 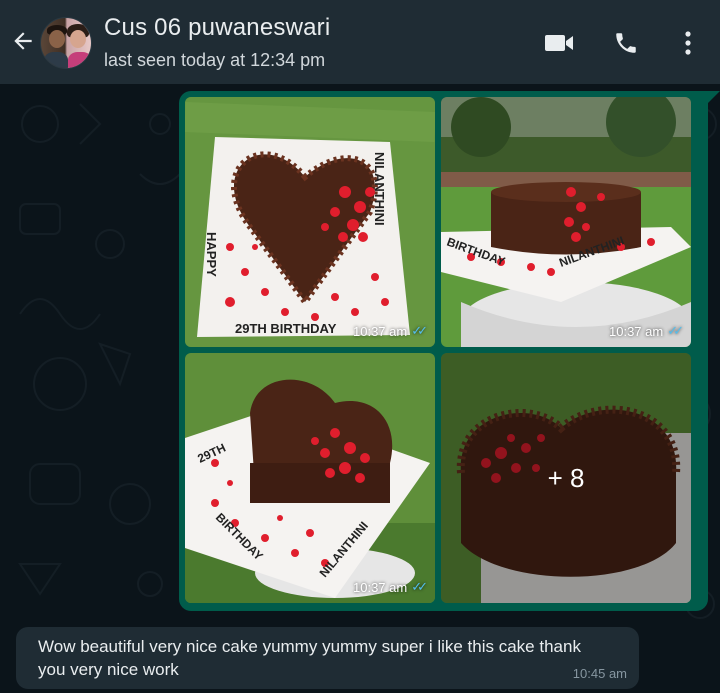 I want to click on contact-avatar, so click(x=66, y=43).